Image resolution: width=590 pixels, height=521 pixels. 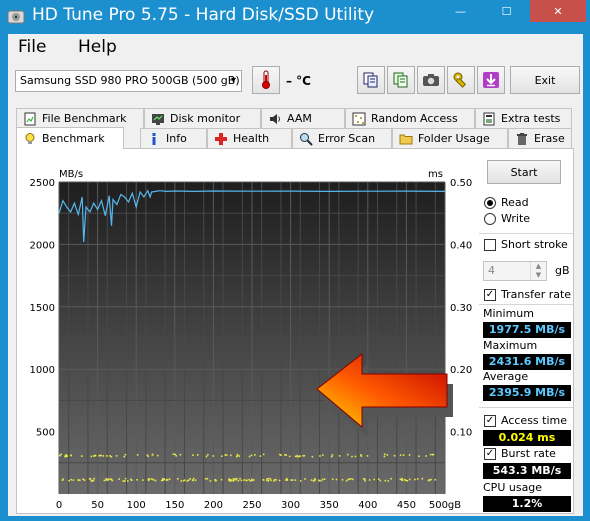 What do you see at coordinates (507, 218) in the screenshot?
I see `write-radio: Write` at bounding box center [507, 218].